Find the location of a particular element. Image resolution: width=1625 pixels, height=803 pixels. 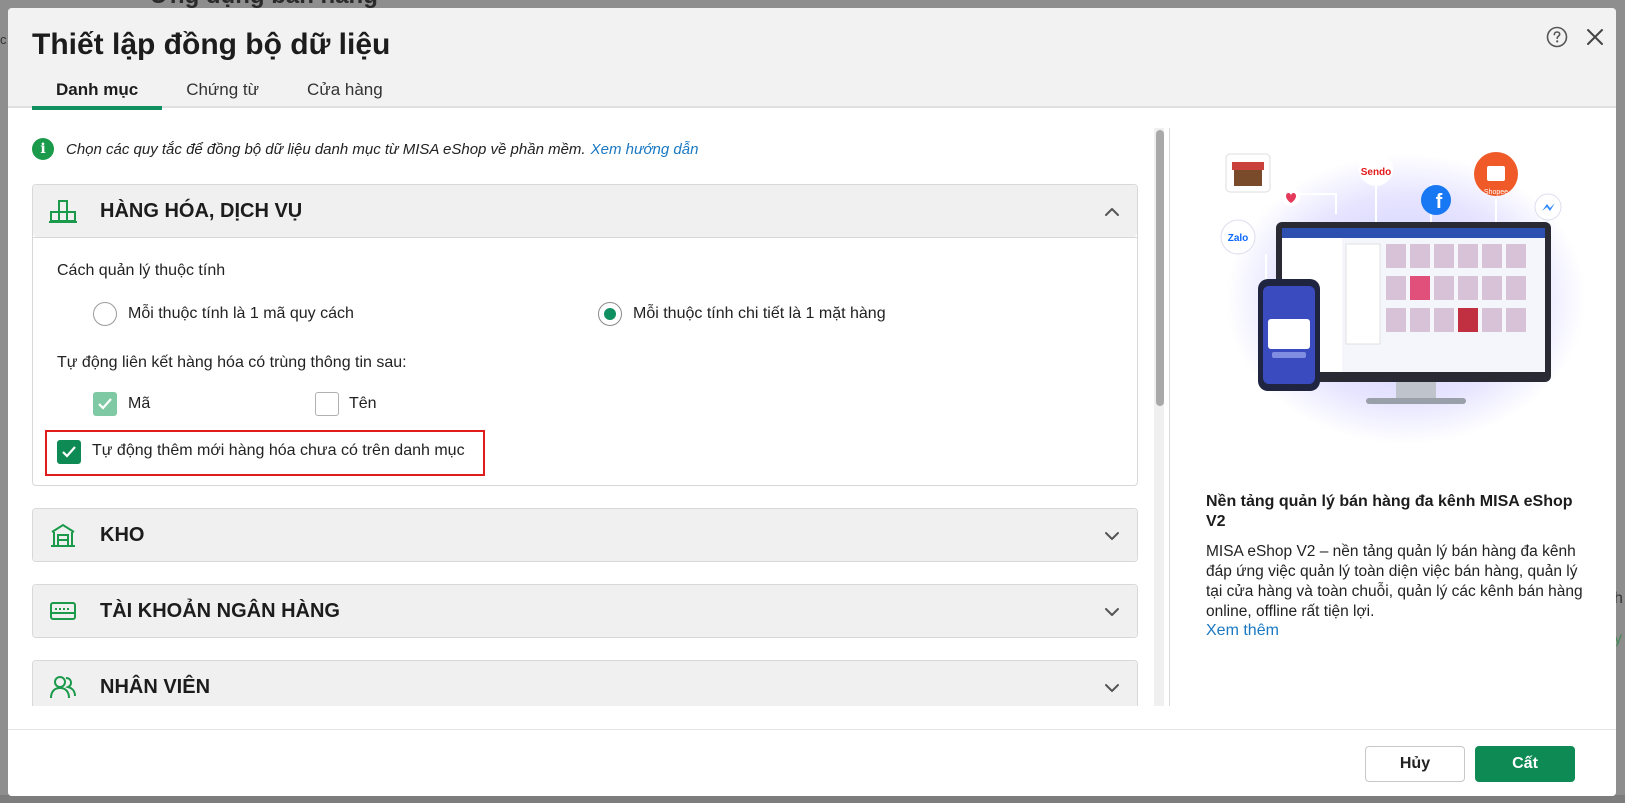

tab-bar: Danh mục Chứng từ Cửa hàng is located at coordinates (219, 90).